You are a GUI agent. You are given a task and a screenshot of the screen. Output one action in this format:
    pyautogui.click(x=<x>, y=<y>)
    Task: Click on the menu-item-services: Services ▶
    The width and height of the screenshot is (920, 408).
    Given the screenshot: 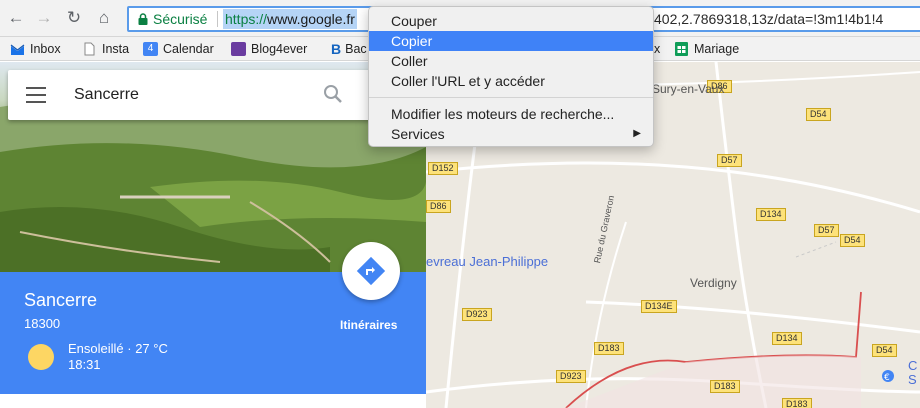 What is the action you would take?
    pyautogui.click(x=511, y=134)
    